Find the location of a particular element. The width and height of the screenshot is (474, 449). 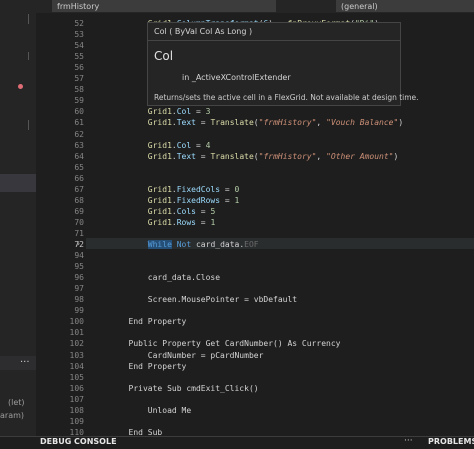

code-line: CardNumber = pCardNumber is located at coordinates (282, 355).